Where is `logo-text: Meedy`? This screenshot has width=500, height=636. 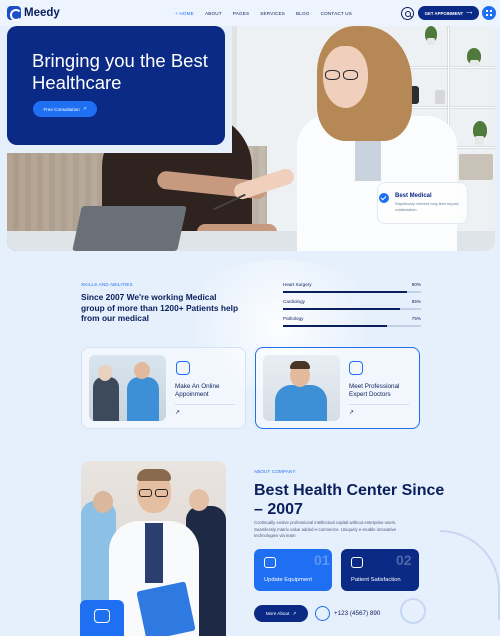
logo-text: Meedy is located at coordinates (42, 13).